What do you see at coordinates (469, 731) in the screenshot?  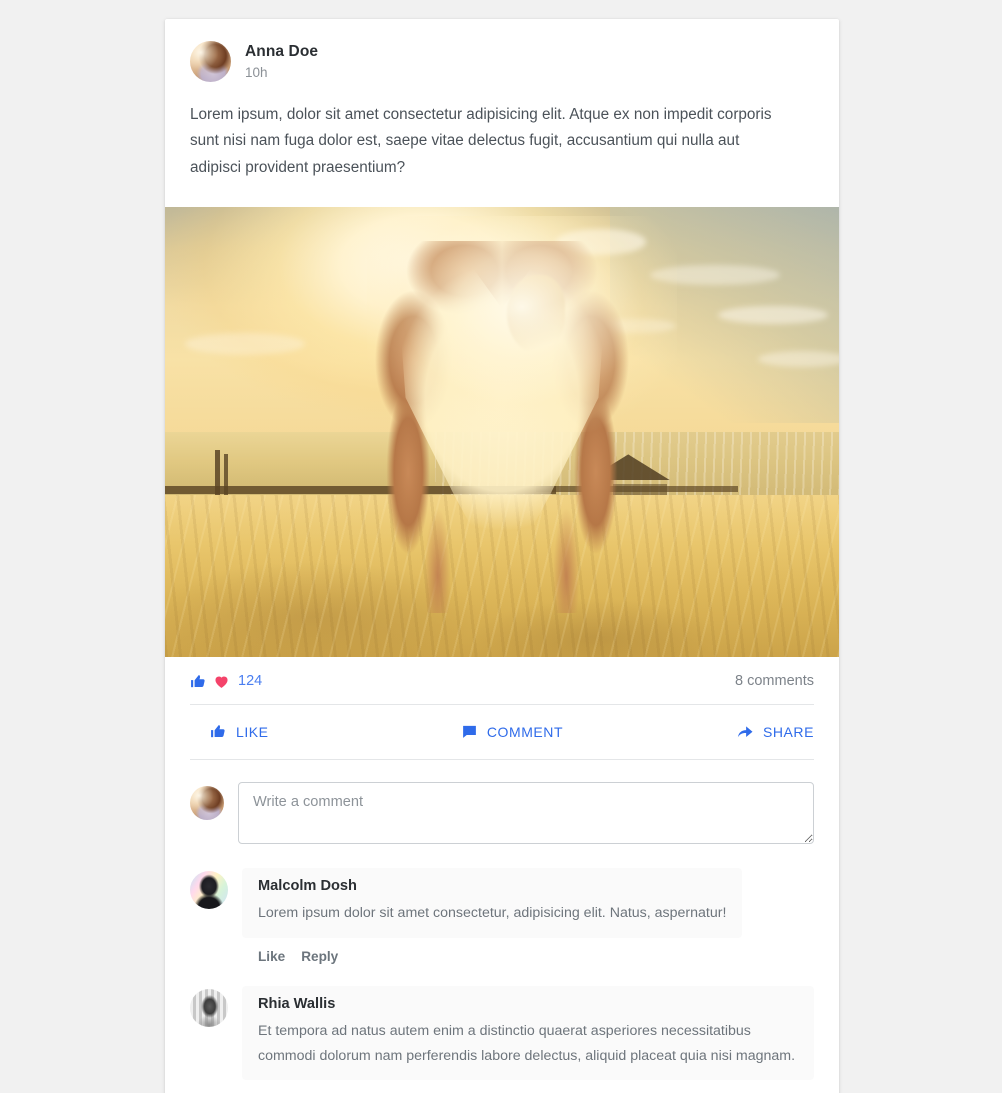 I see `speech-bubble-icon` at bounding box center [469, 731].